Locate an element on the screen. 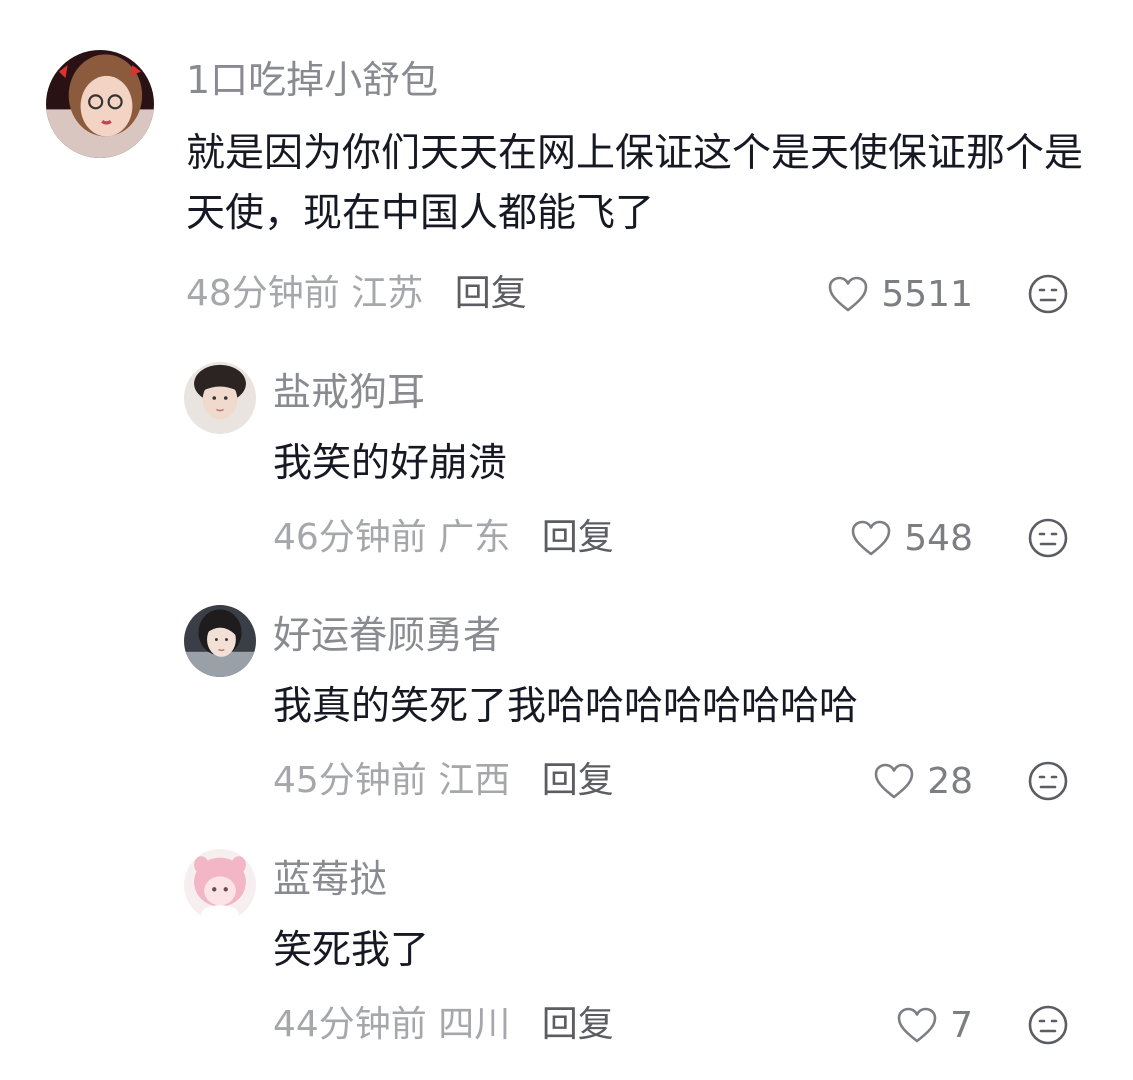 This screenshot has height=1080, width=1133. comment-meta: 48分钟前 江苏 回复 is located at coordinates (356, 294).